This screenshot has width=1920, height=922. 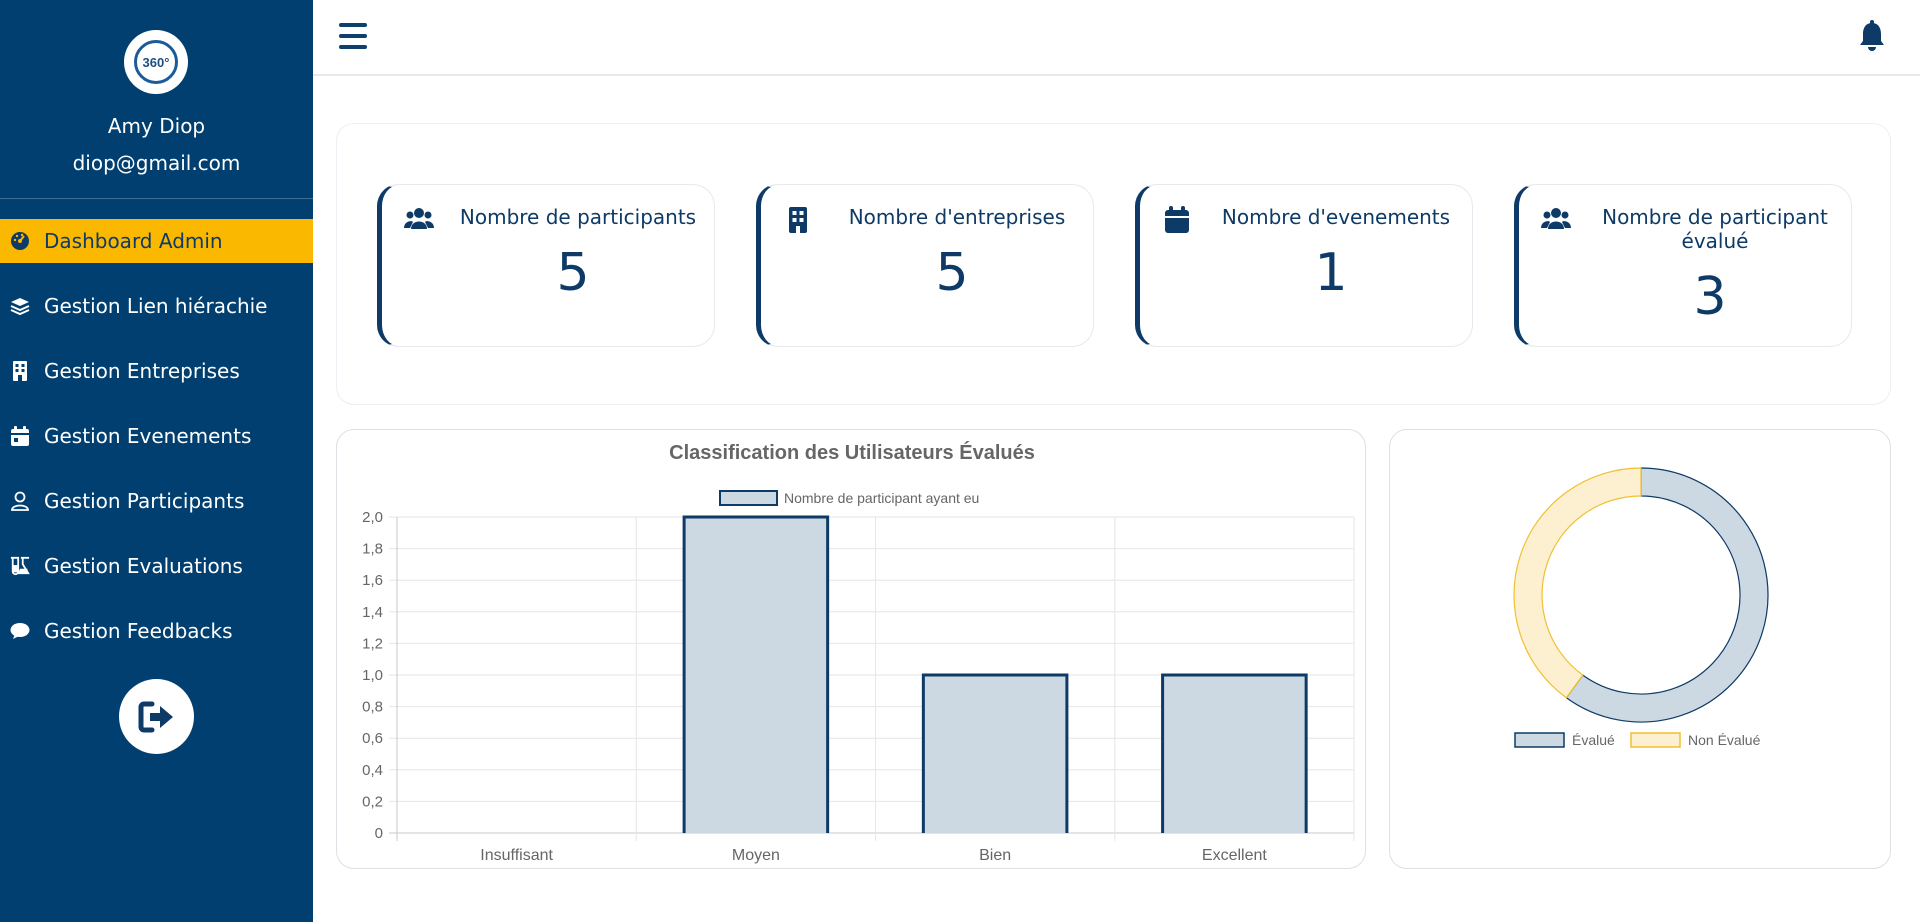 What do you see at coordinates (372, 738) in the screenshot?
I see `y-tick-label: 0,6` at bounding box center [372, 738].